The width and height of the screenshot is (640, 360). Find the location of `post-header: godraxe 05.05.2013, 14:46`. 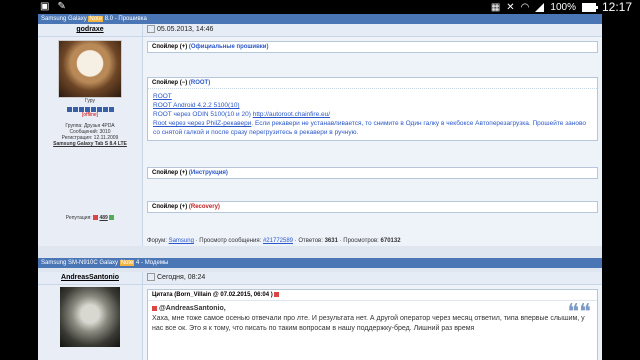

post-header: godraxe 05.05.2013, 14:46 is located at coordinates (320, 30).